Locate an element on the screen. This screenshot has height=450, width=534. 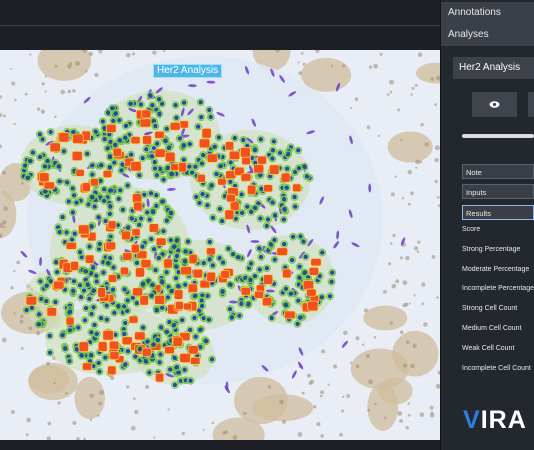
results-field: Results is located at coordinates (498, 212).